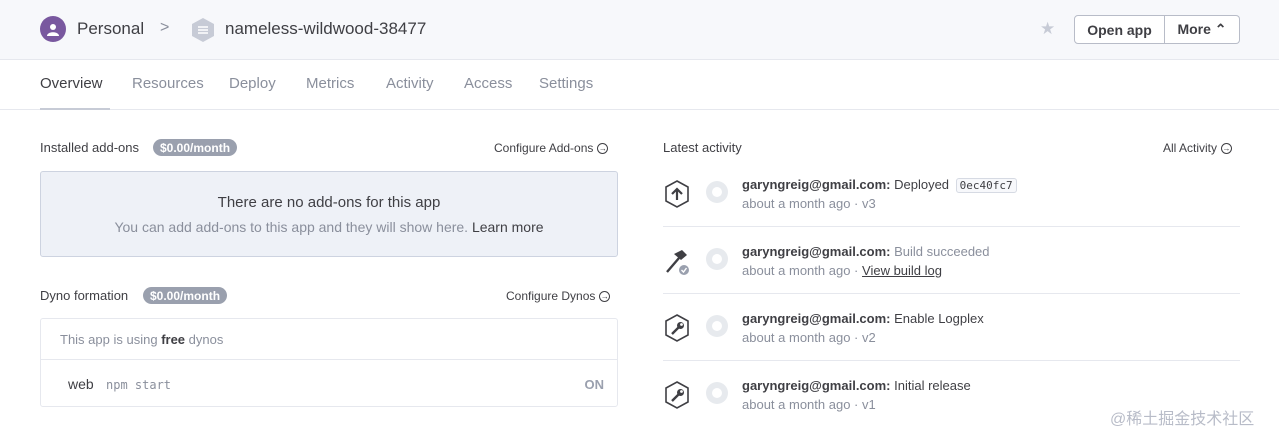 This screenshot has height=432, width=1279. What do you see at coordinates (1182, 419) in the screenshot?
I see `watermark: @稀土掘金技术社区` at bounding box center [1182, 419].